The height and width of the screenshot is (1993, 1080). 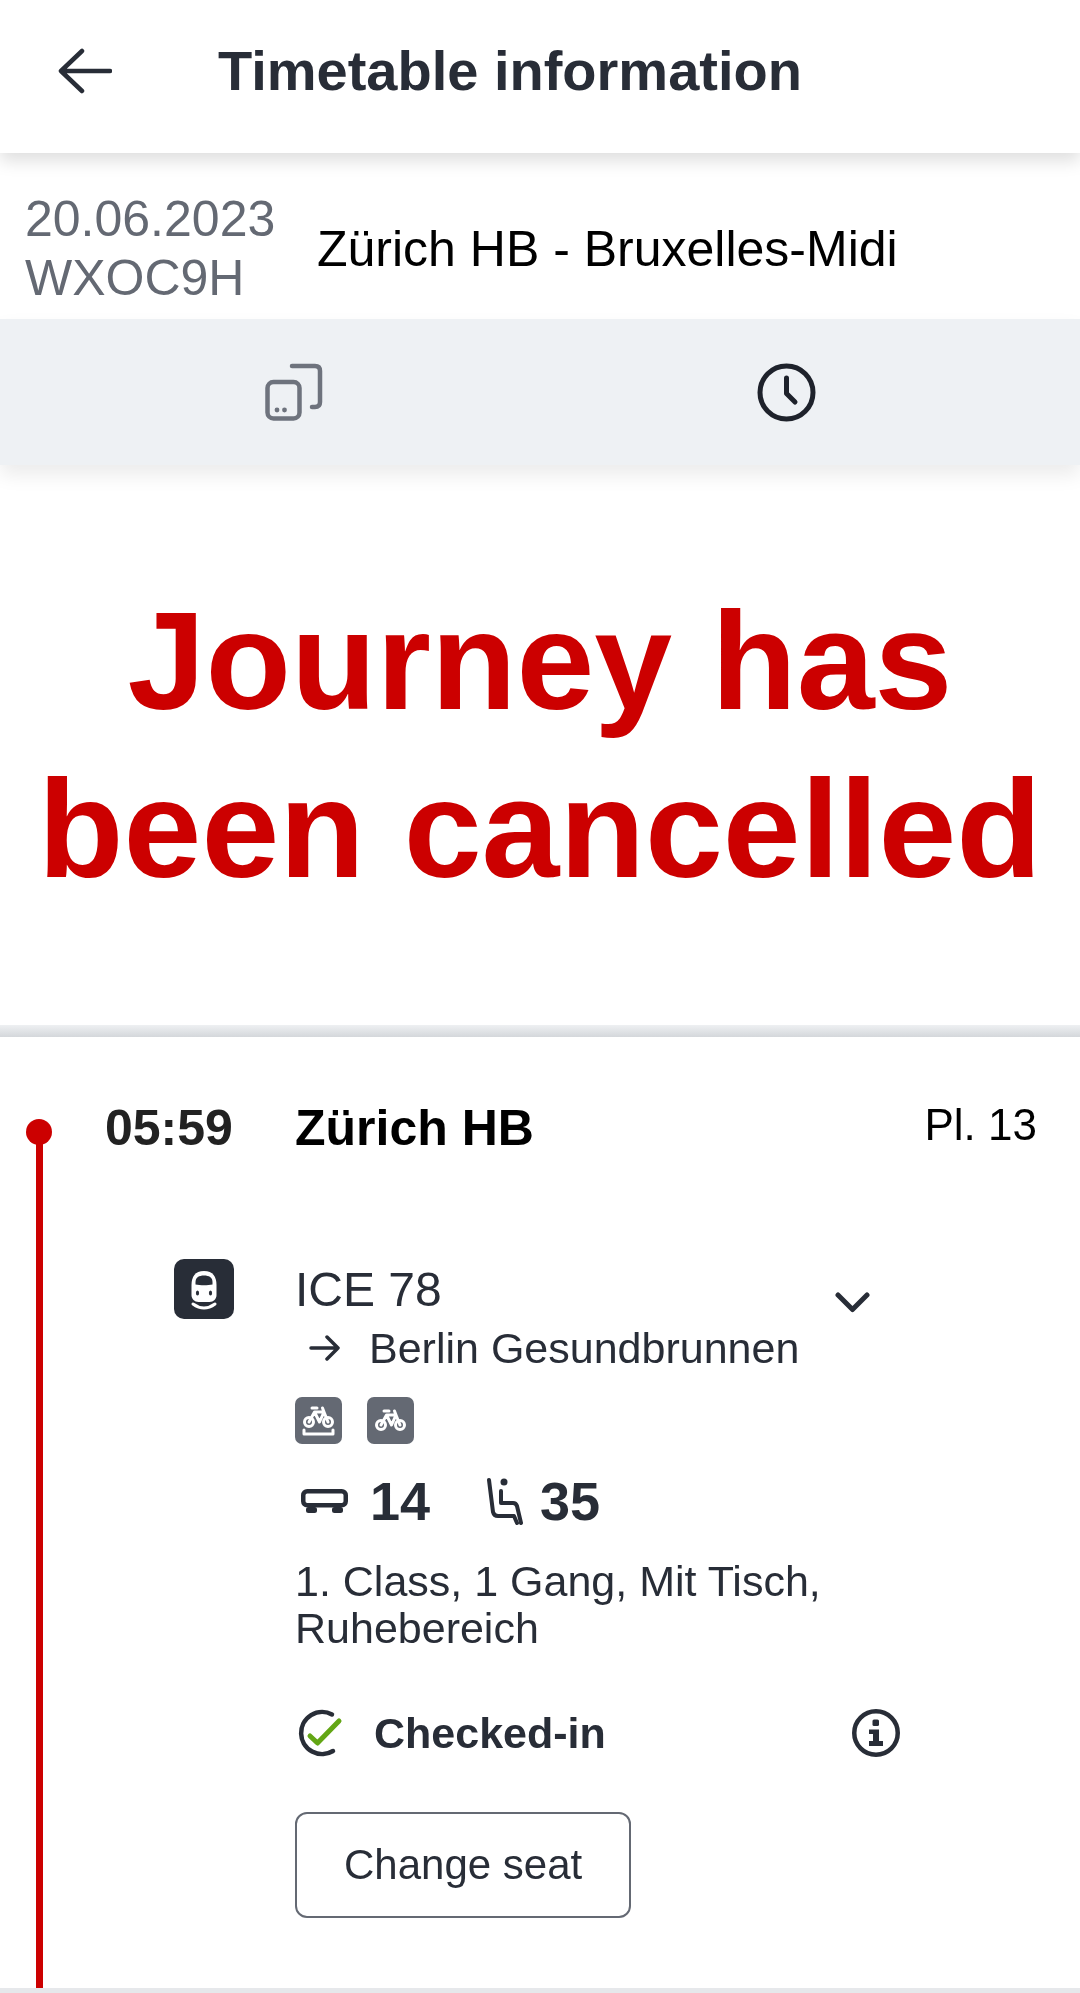 I want to click on booking-reference: WXOC9H, so click(x=135, y=278).